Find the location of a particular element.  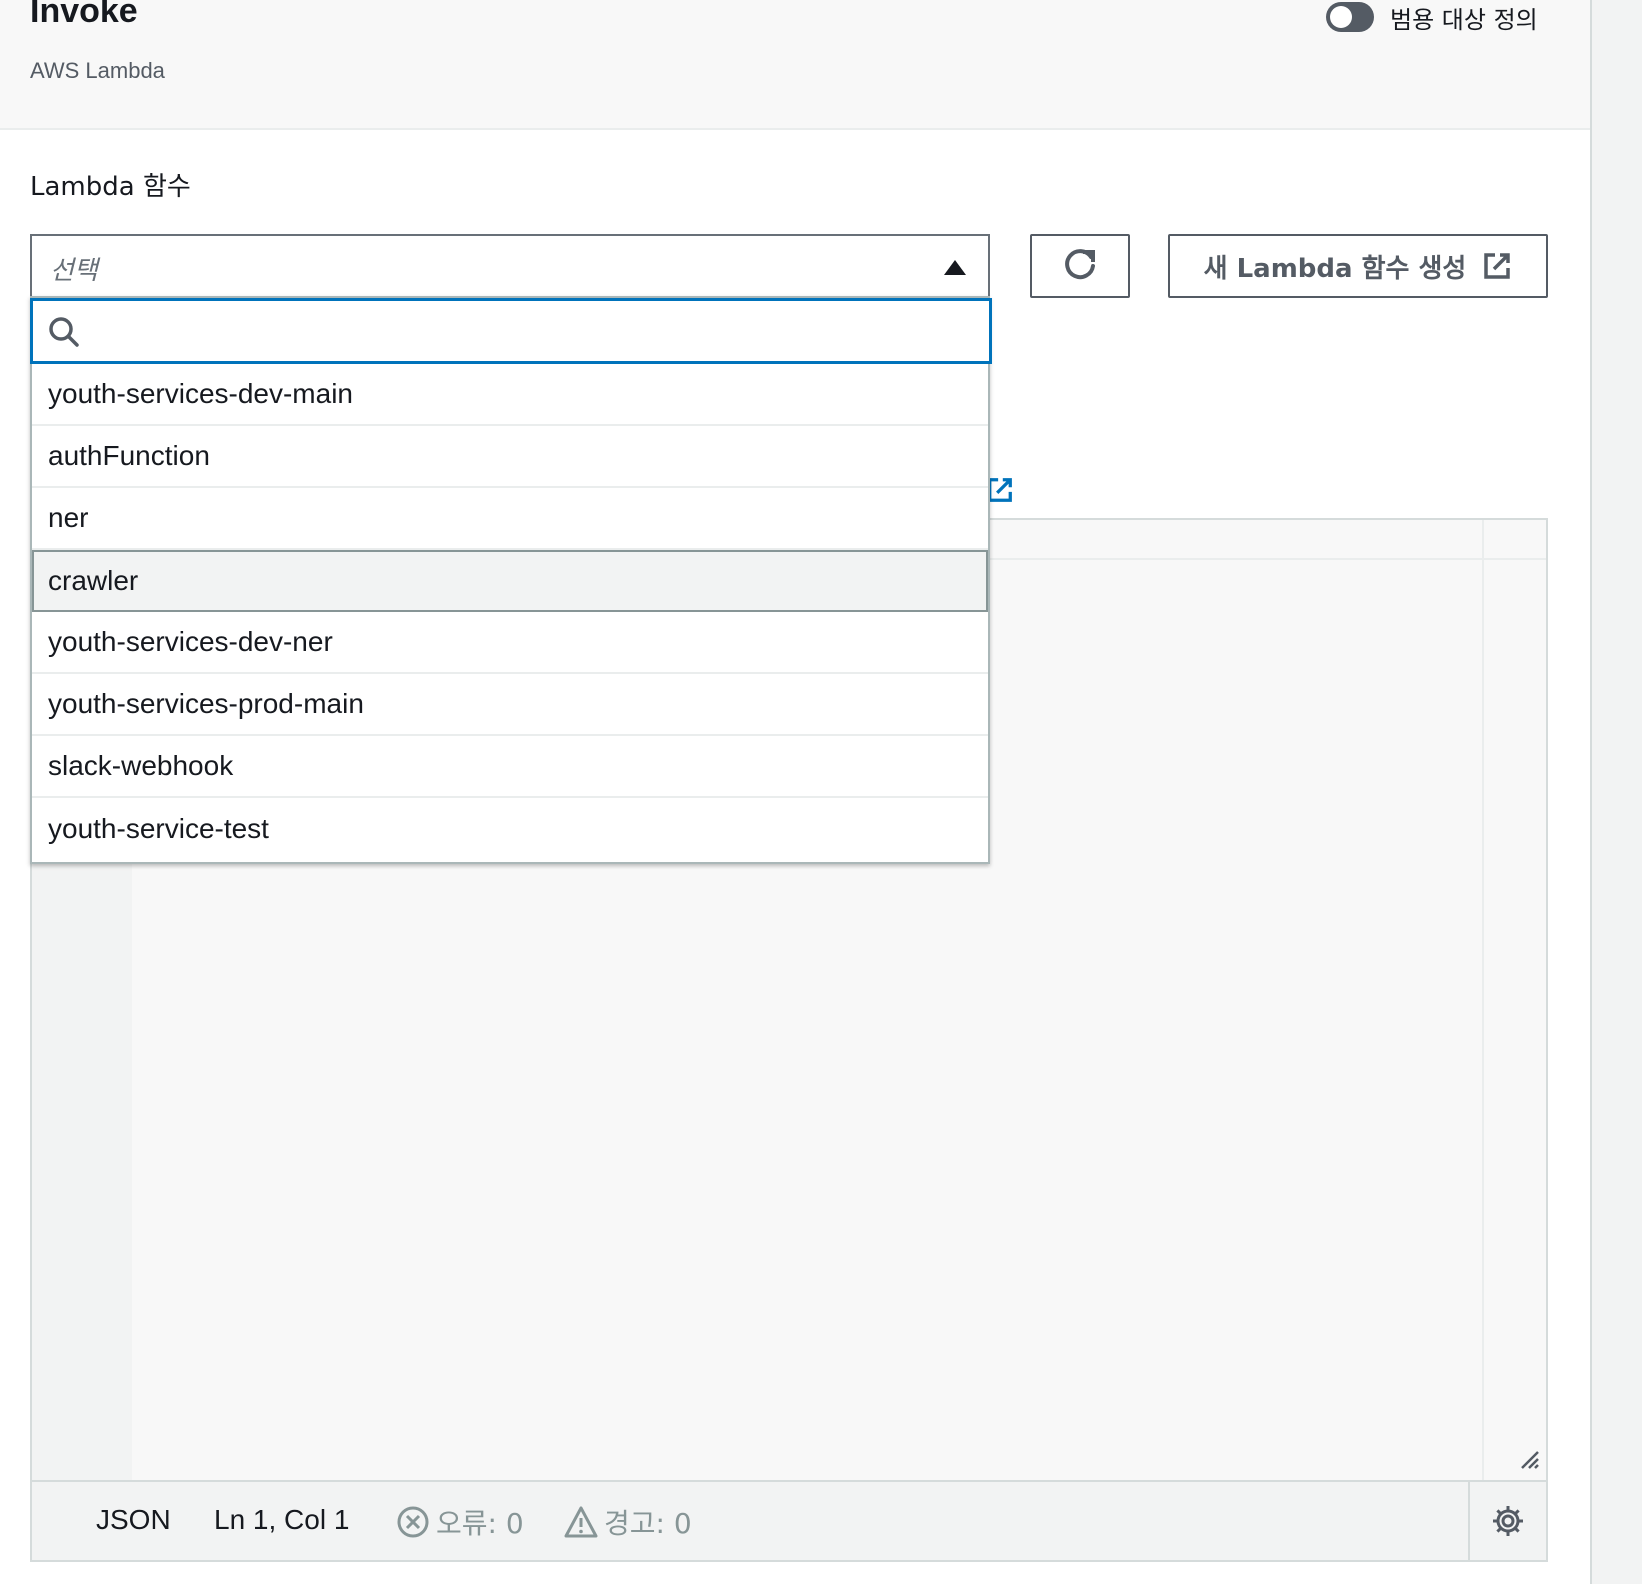

dropdown-search-input is located at coordinates (535, 331).